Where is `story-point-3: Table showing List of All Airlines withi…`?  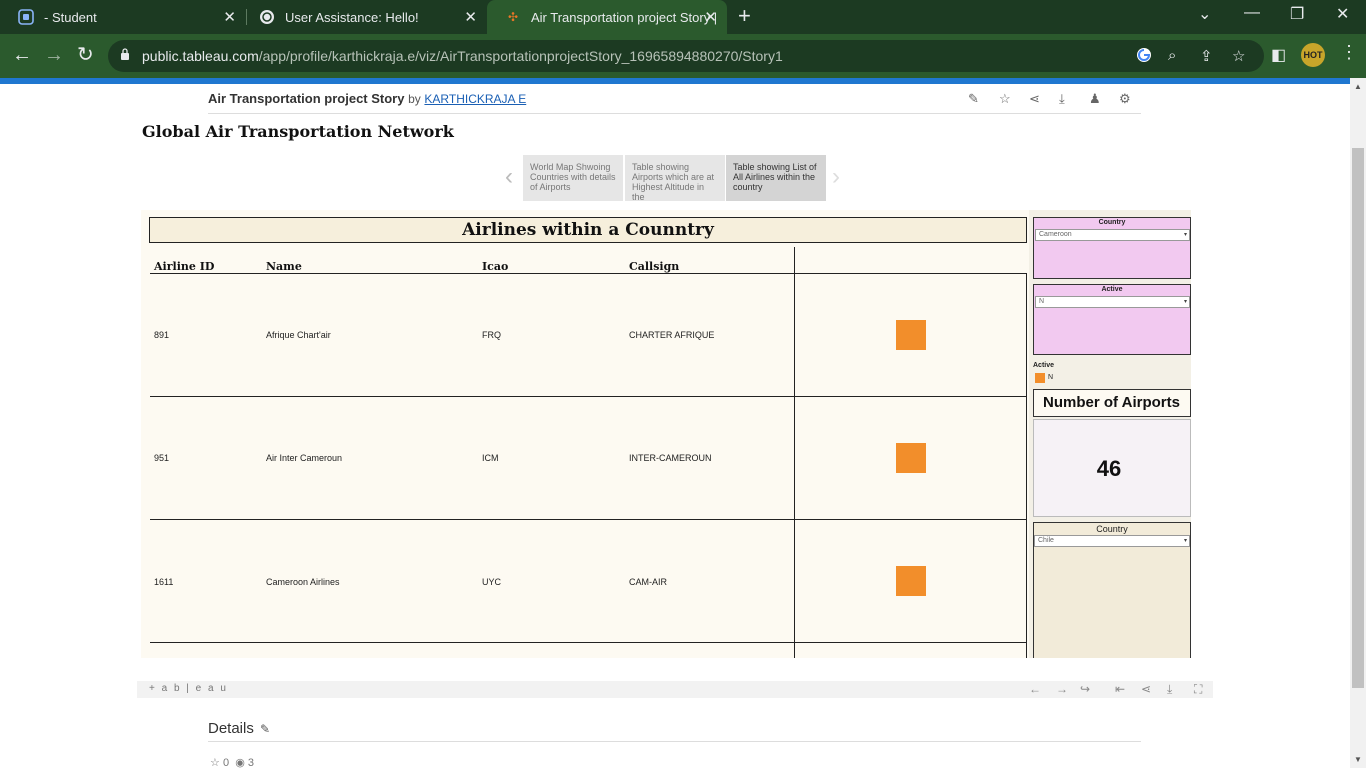 story-point-3: Table showing List of All Airlines withi… is located at coordinates (776, 178).